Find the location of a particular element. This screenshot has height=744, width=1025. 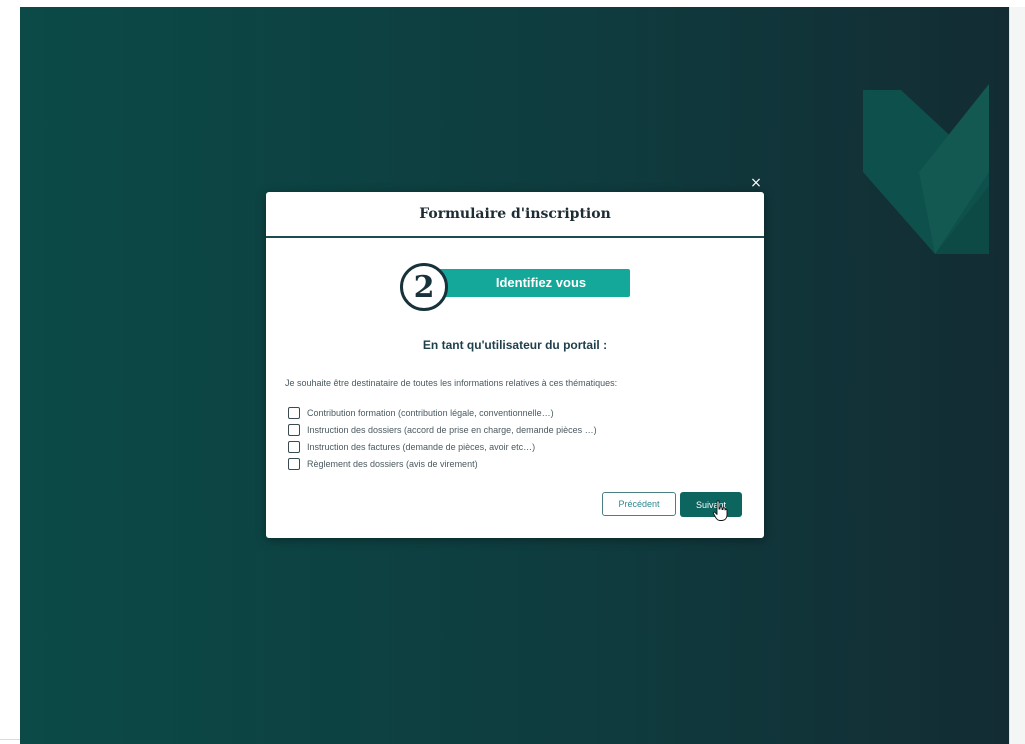

hand-pointer-cursor-icon is located at coordinates (720, 510).